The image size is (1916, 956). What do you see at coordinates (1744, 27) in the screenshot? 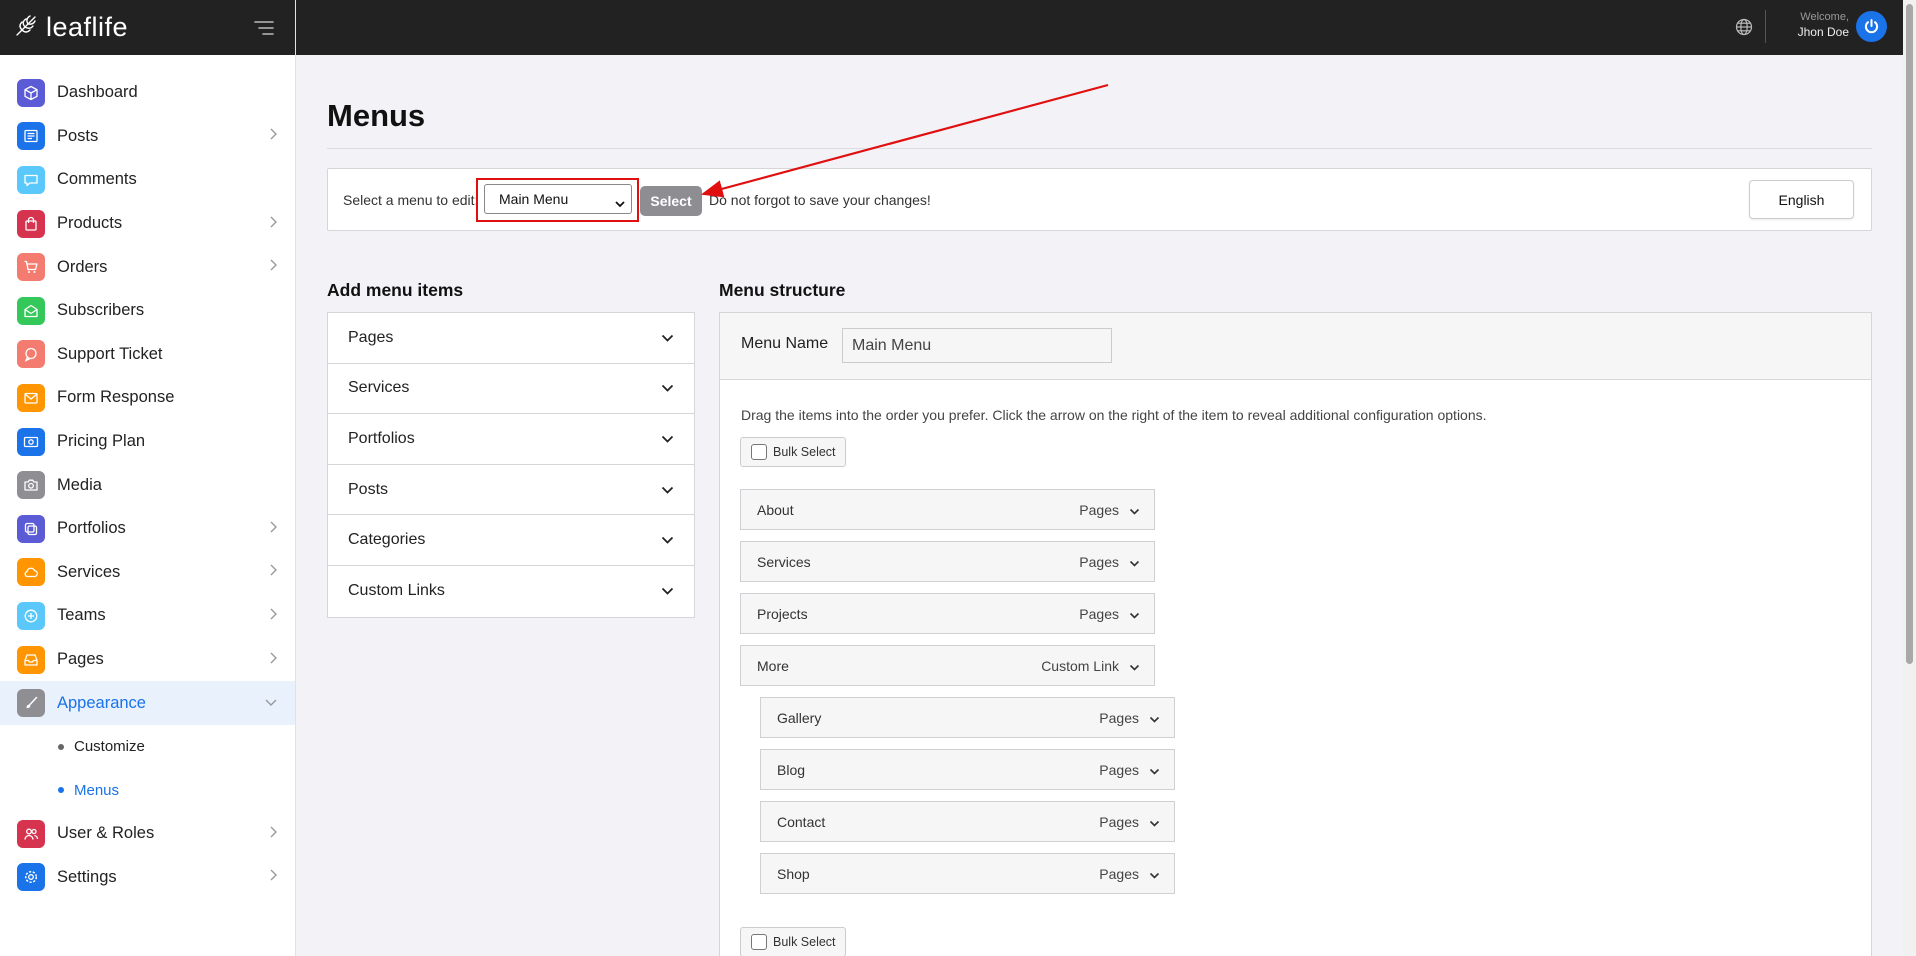
I see `globe-icon` at bounding box center [1744, 27].